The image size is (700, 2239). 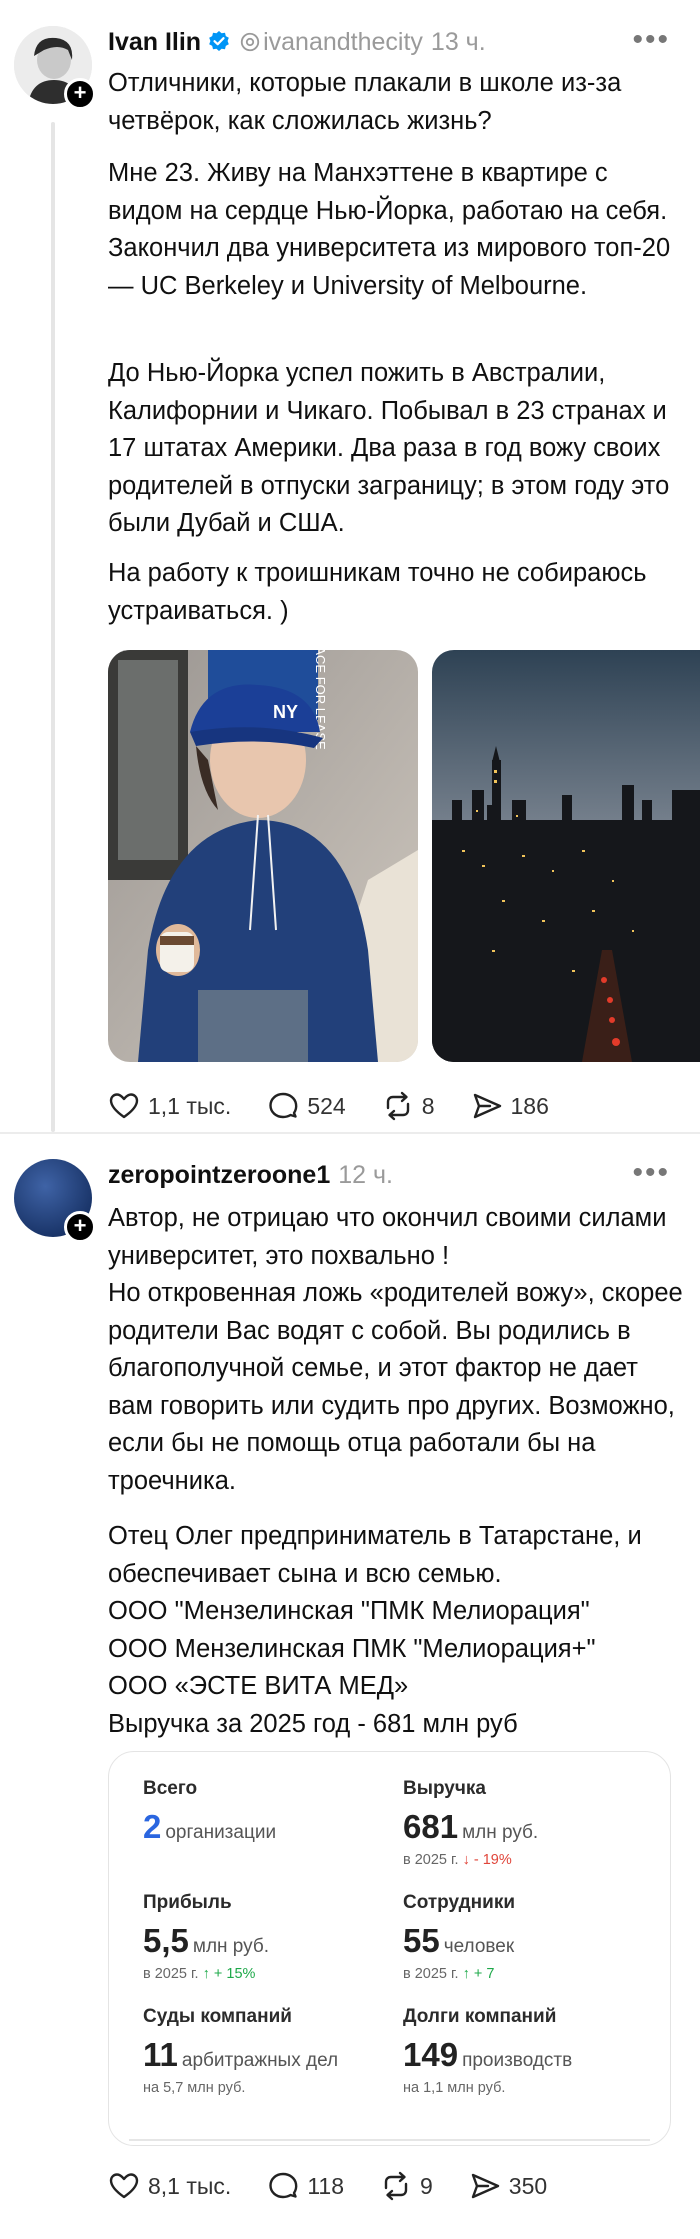 I want to click on stat-amount: на 1,1 млн руб., so click(x=454, y=2088).